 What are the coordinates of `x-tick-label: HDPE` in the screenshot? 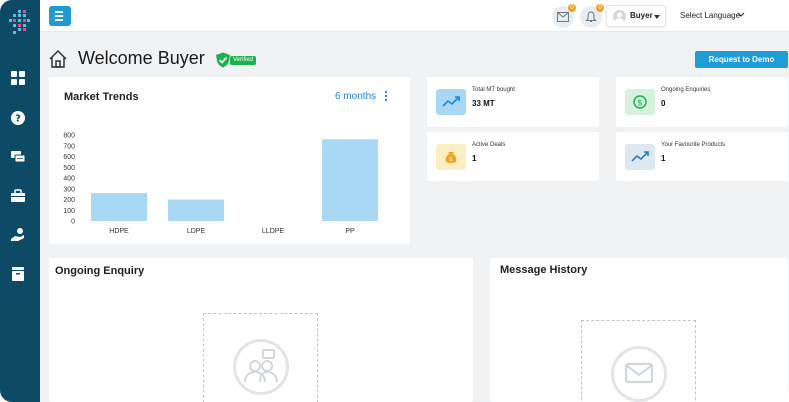 It's located at (119, 231).